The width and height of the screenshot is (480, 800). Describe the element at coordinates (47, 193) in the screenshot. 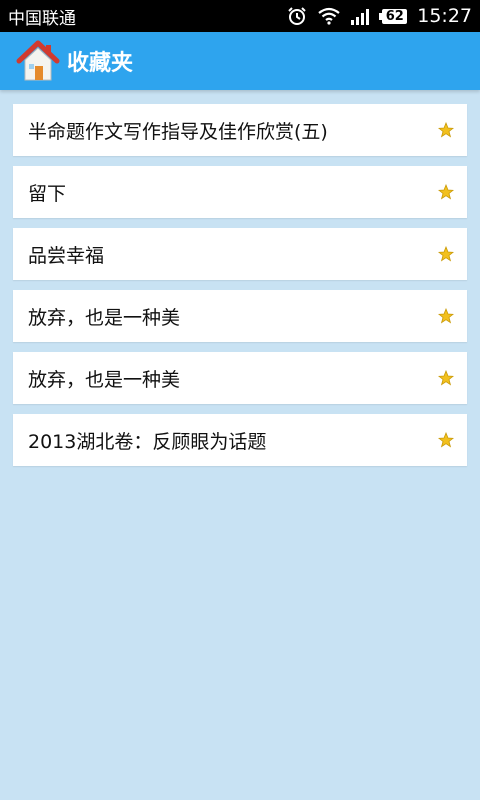

I see `favorite-title: 留下` at that location.